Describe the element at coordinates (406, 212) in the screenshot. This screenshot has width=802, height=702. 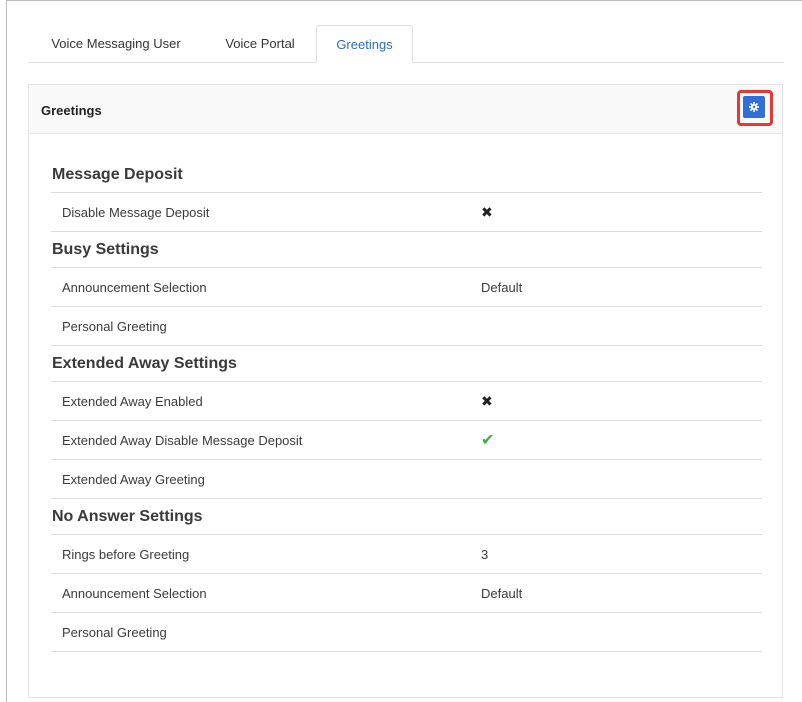
I see `list-item: Disable Message Deposit ✖` at that location.